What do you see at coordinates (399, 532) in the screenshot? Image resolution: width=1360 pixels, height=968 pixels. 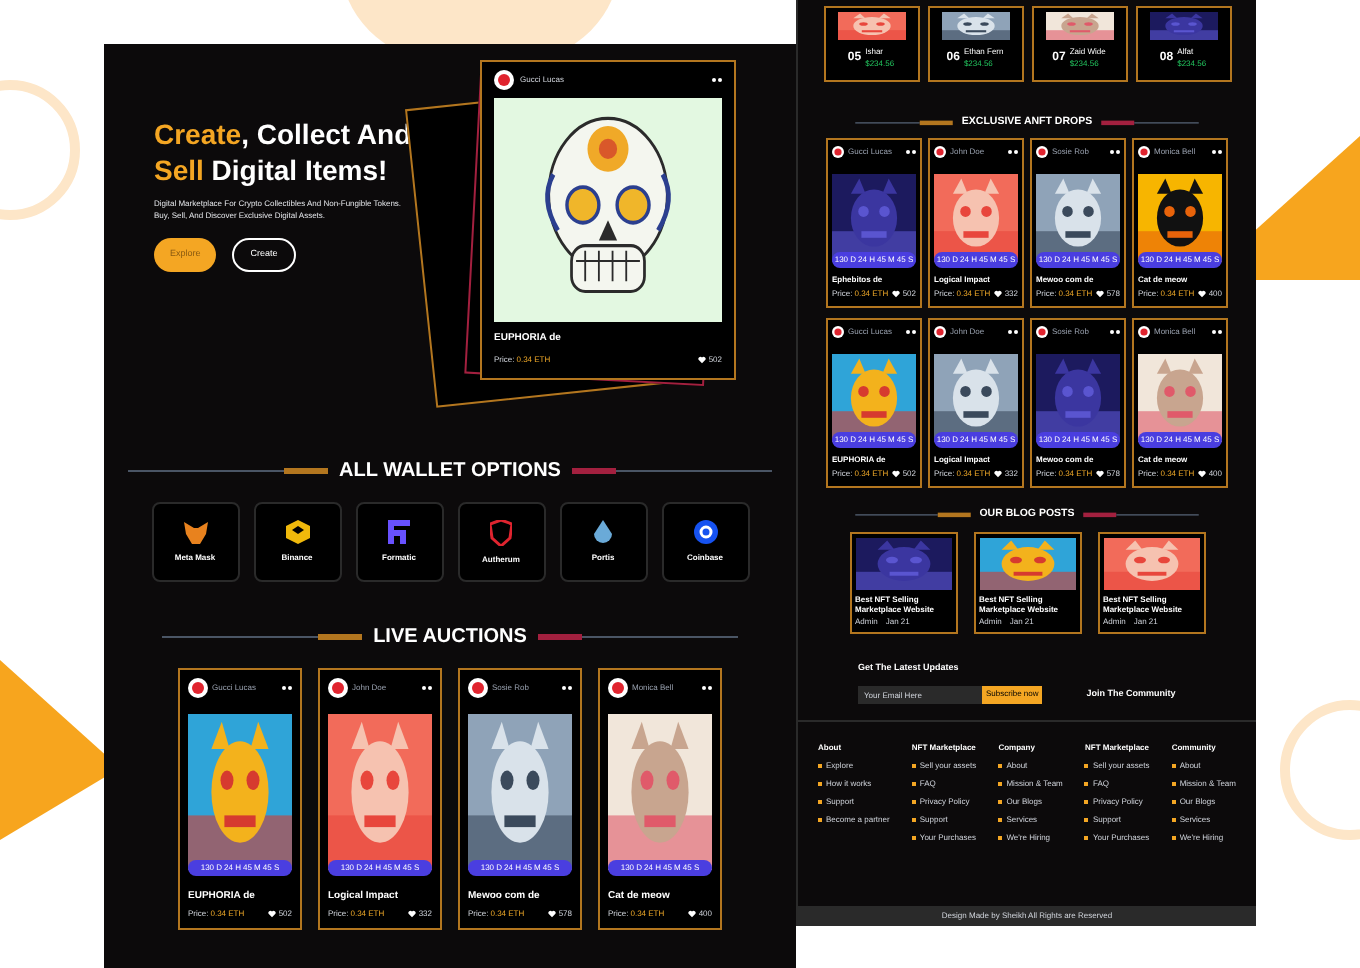 I see `letter-f-icon` at bounding box center [399, 532].